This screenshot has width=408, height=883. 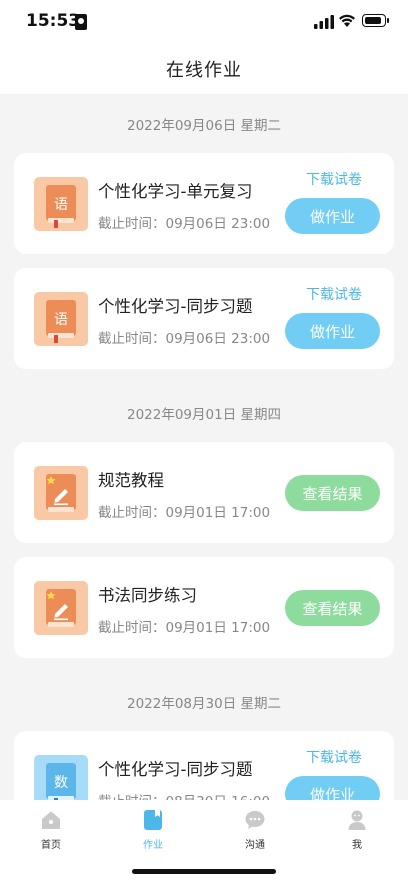 What do you see at coordinates (203, 125) in the screenshot?
I see `date-header: 2022年09月06日 星期二` at bounding box center [203, 125].